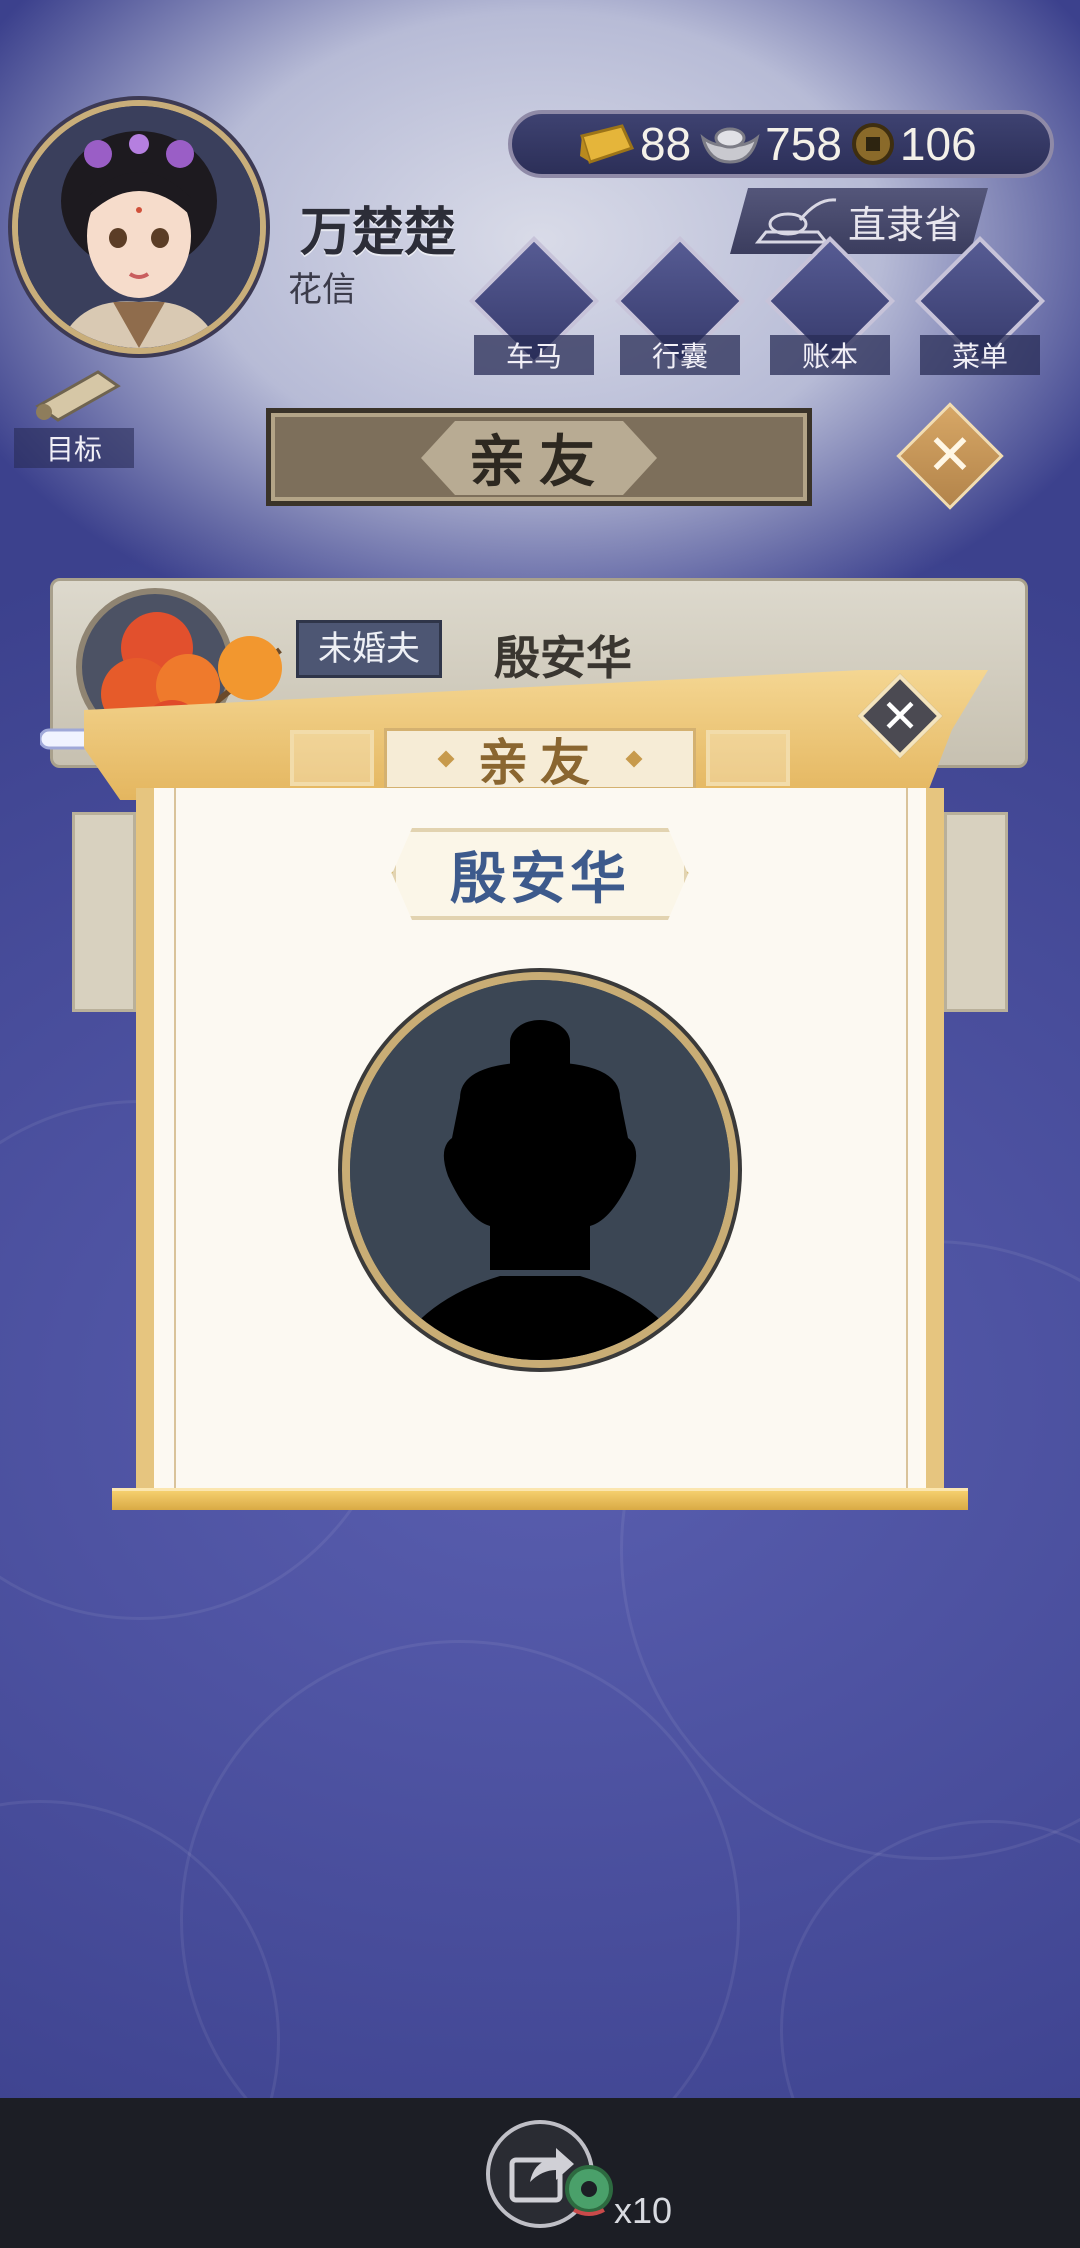  Describe the element at coordinates (730, 145) in the screenshot. I see `silver-ingot-icon` at that location.